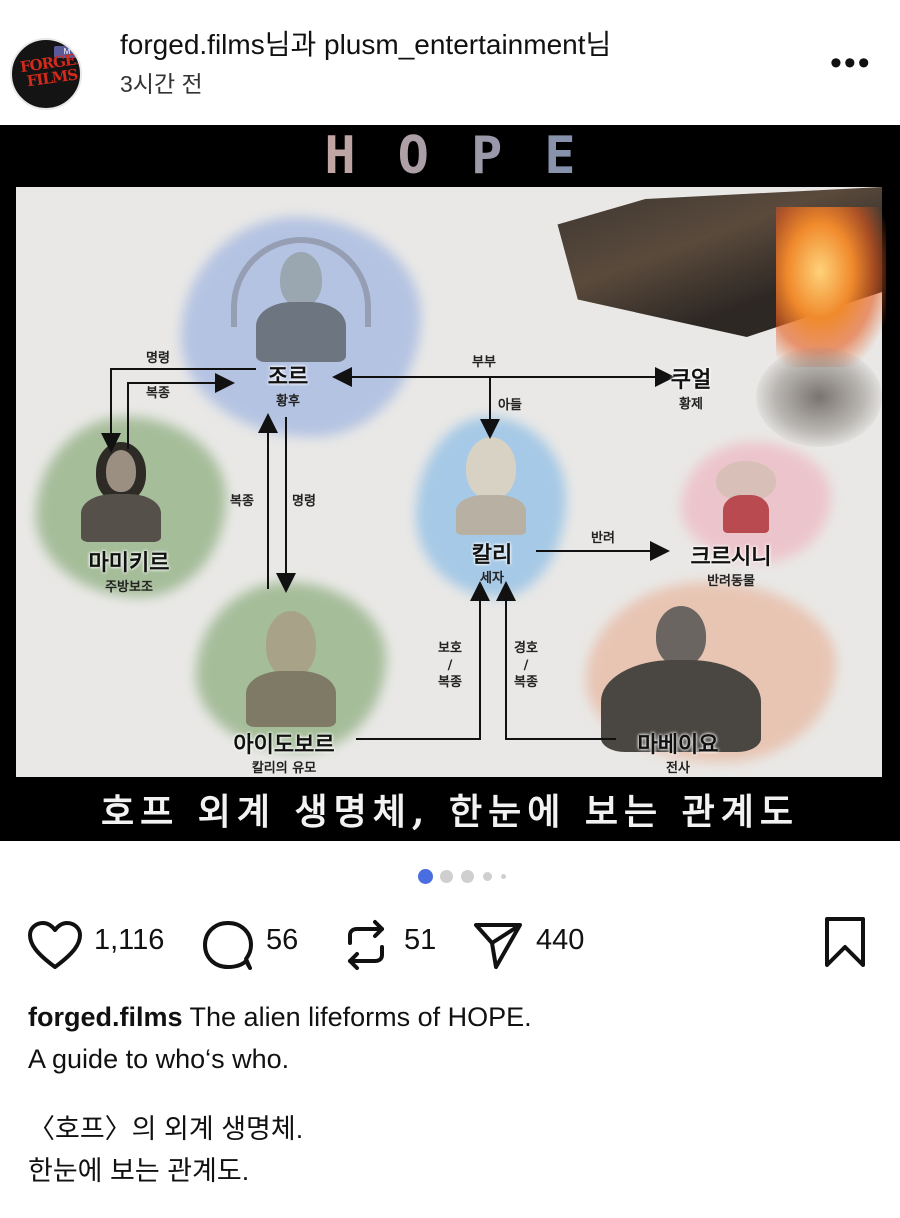 This screenshot has width=900, height=1218. What do you see at coordinates (304, 501) in the screenshot?
I see `relation-command-mid: 명령` at bounding box center [304, 501].